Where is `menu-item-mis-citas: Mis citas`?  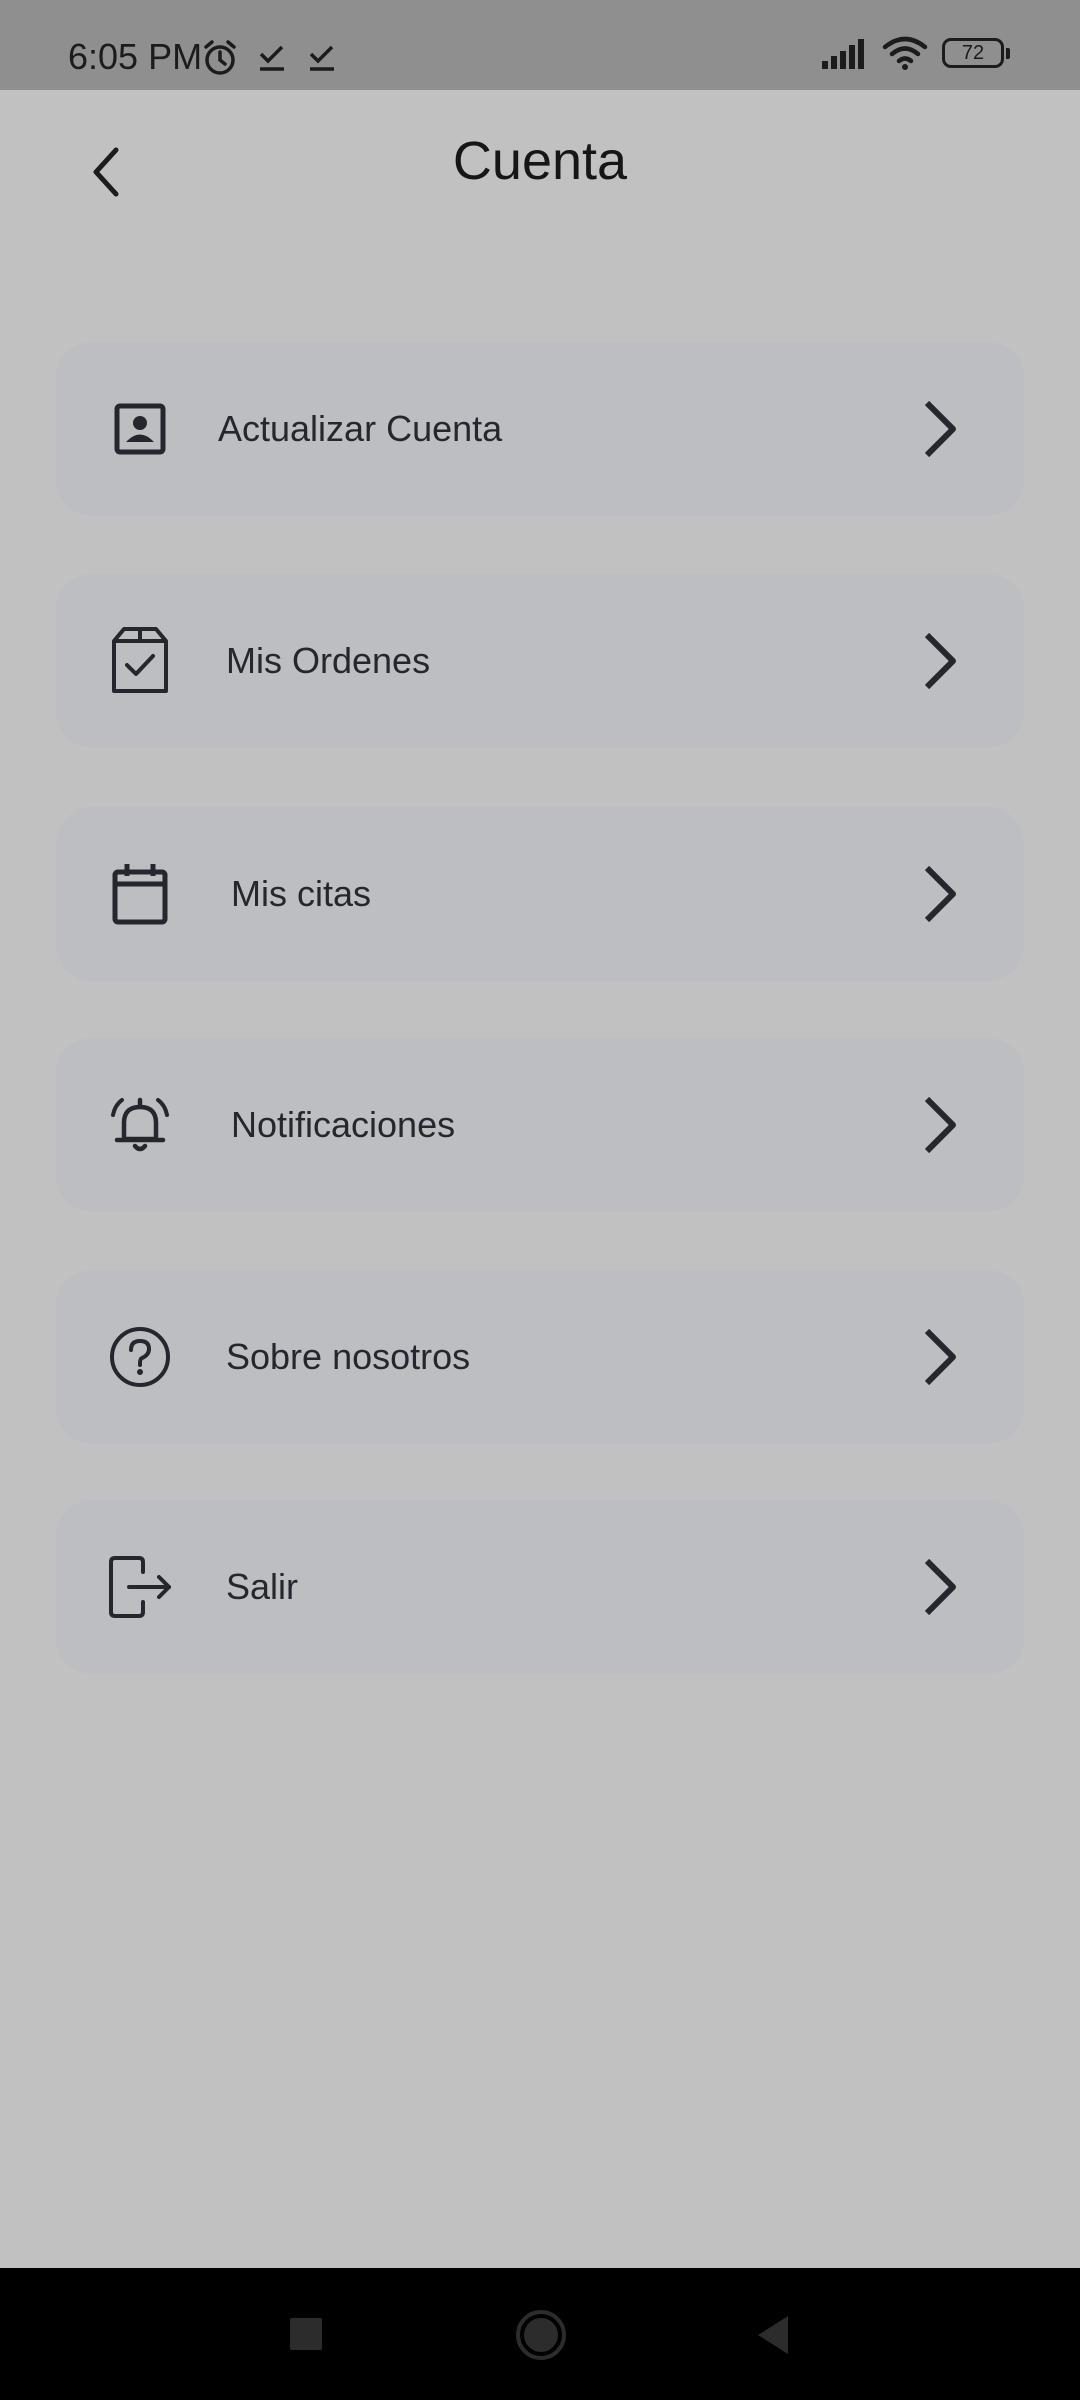 menu-item-mis-citas: Mis citas is located at coordinates (540, 894).